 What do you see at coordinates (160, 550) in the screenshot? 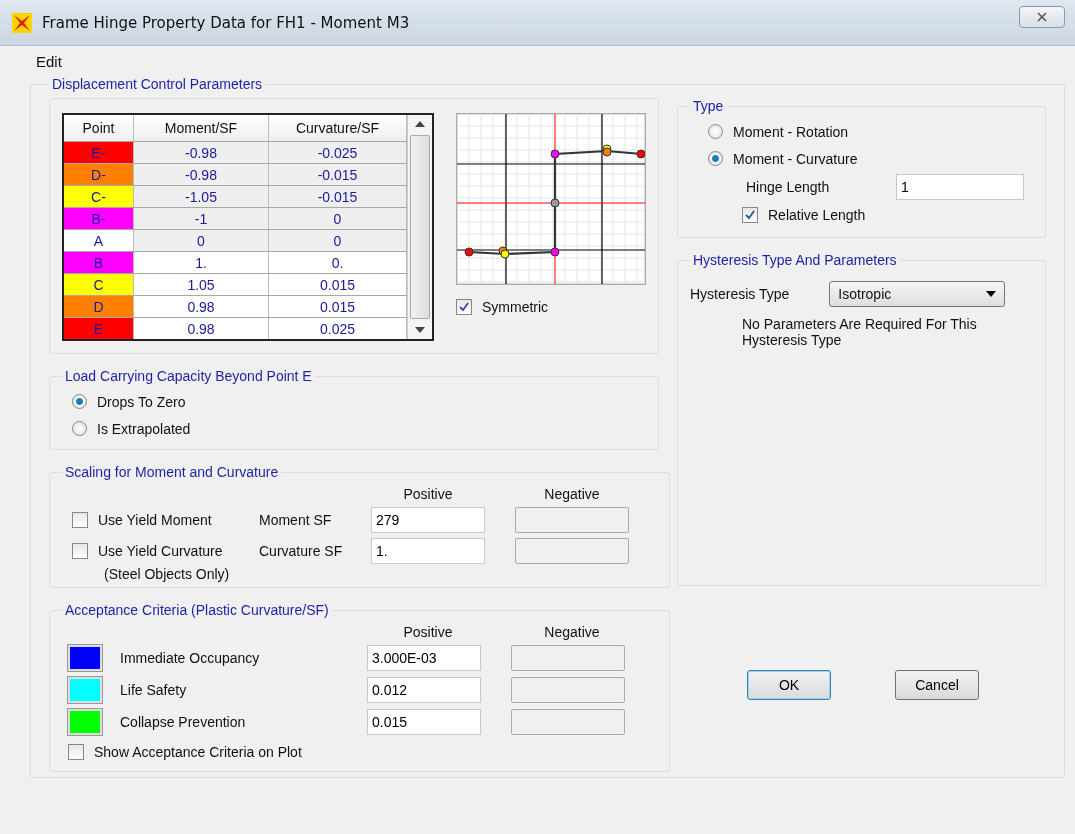
I see `checkbox-label: Use Yield Curvature` at bounding box center [160, 550].